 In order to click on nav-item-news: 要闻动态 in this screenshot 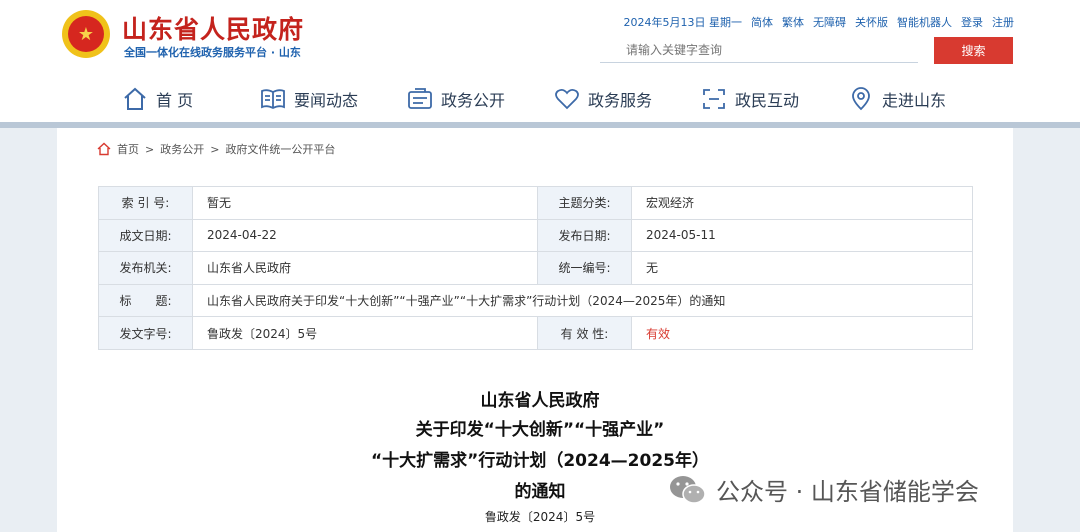, I will do `click(309, 99)`.